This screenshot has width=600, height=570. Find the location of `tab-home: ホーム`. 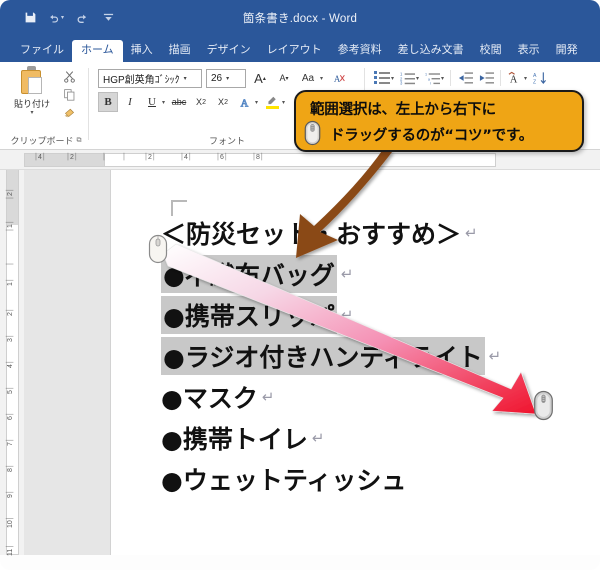

tab-home: ホーム is located at coordinates (97, 51).